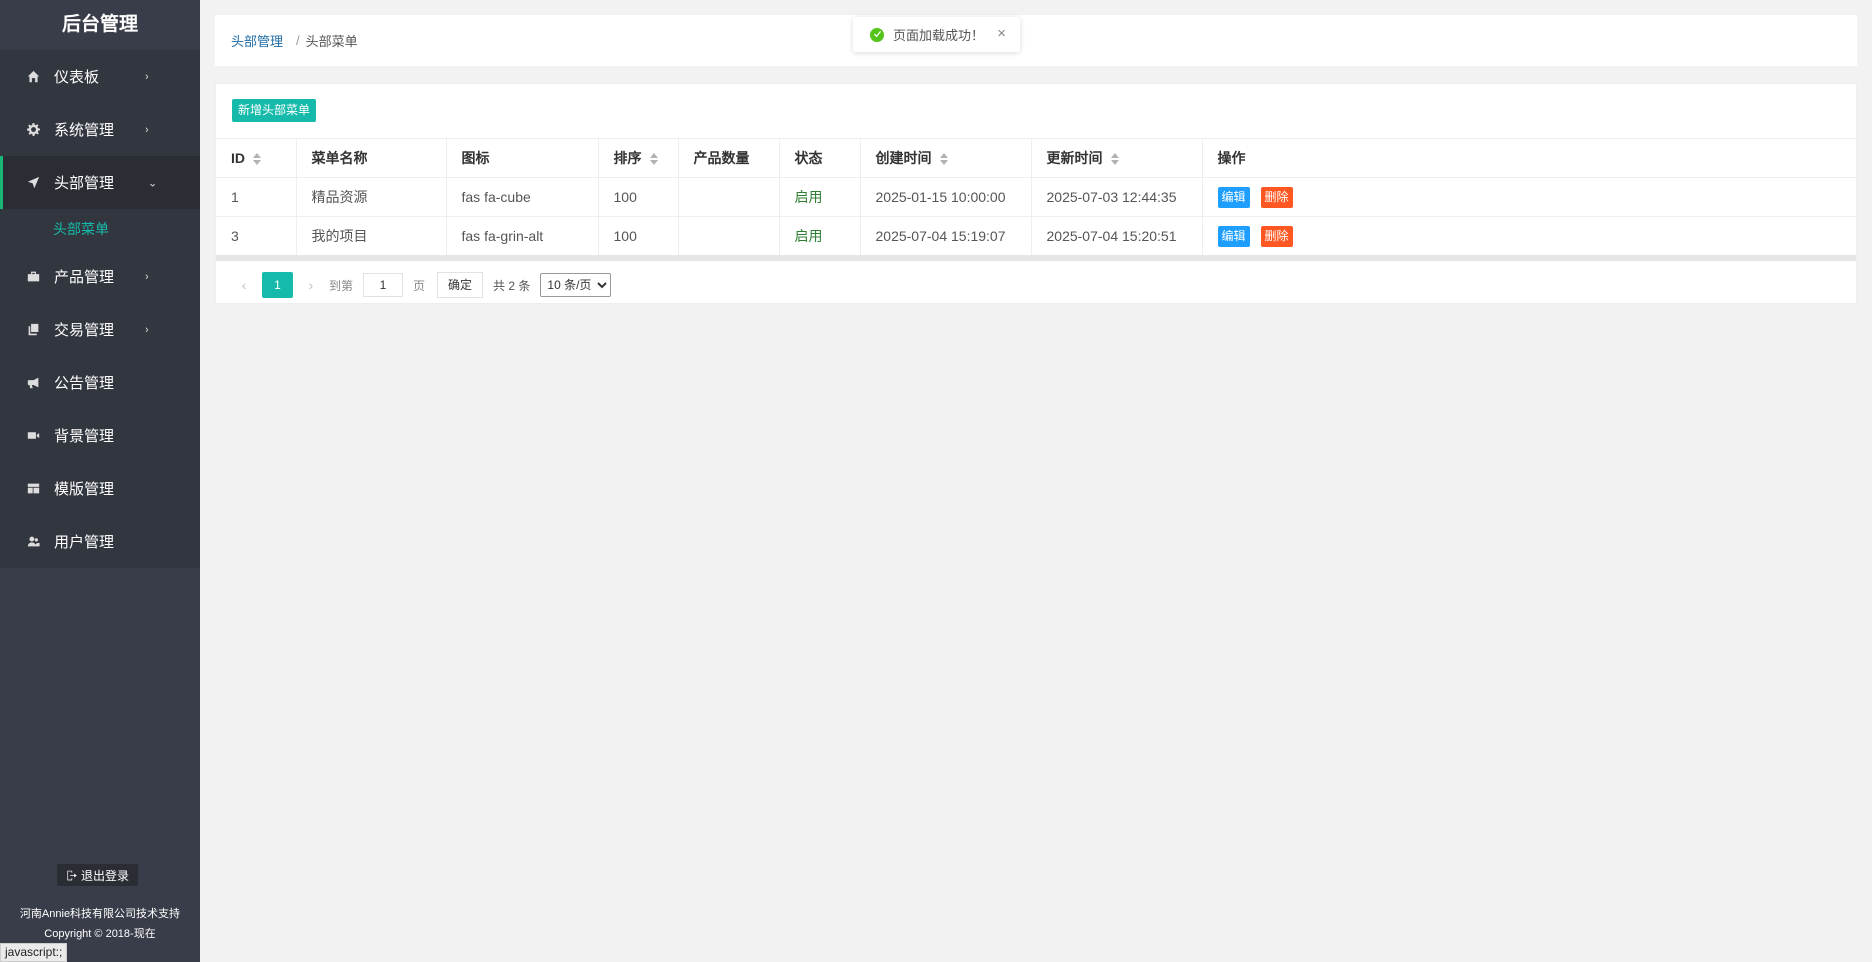 This screenshot has height=962, width=1872. I want to click on goto-label: 到第, so click(341, 285).